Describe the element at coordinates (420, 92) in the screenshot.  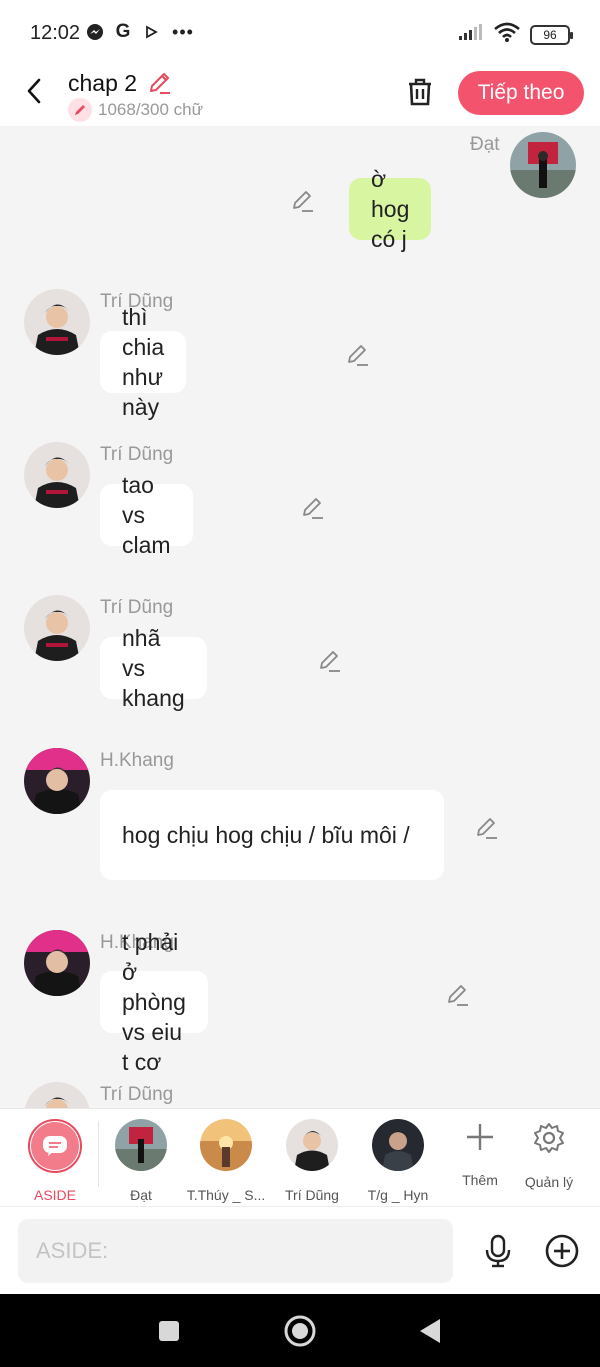
I see `delete-trash-icon` at that location.